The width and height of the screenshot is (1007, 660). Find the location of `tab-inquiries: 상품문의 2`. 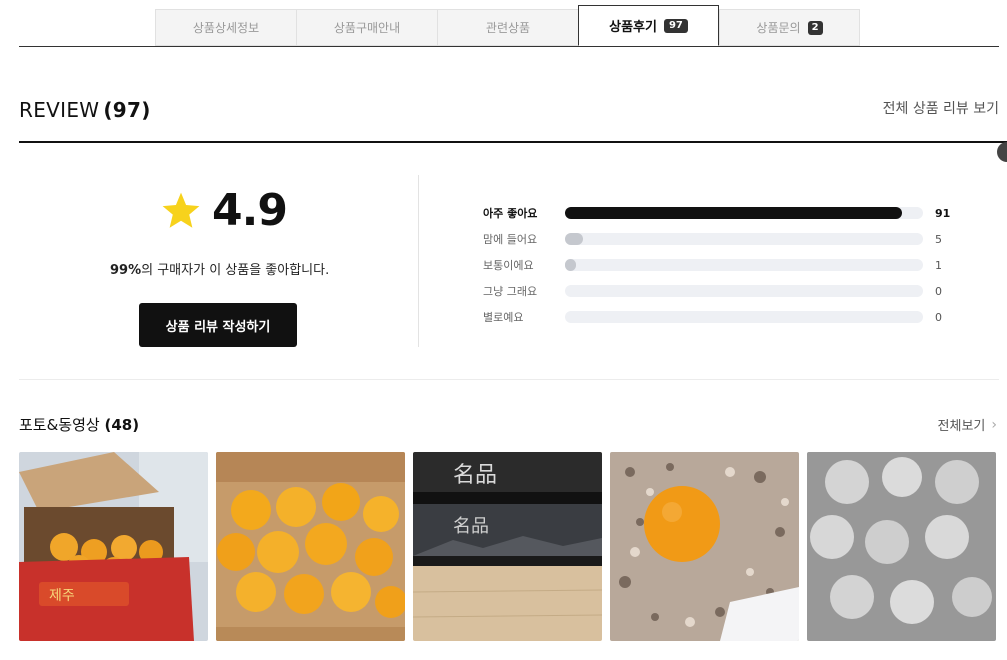

tab-inquiries: 상품문의 2 is located at coordinates (789, 27).